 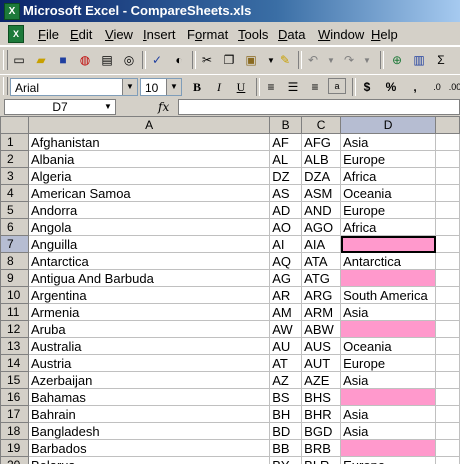 I want to click on cell-d2: Europe, so click(x=388, y=159).